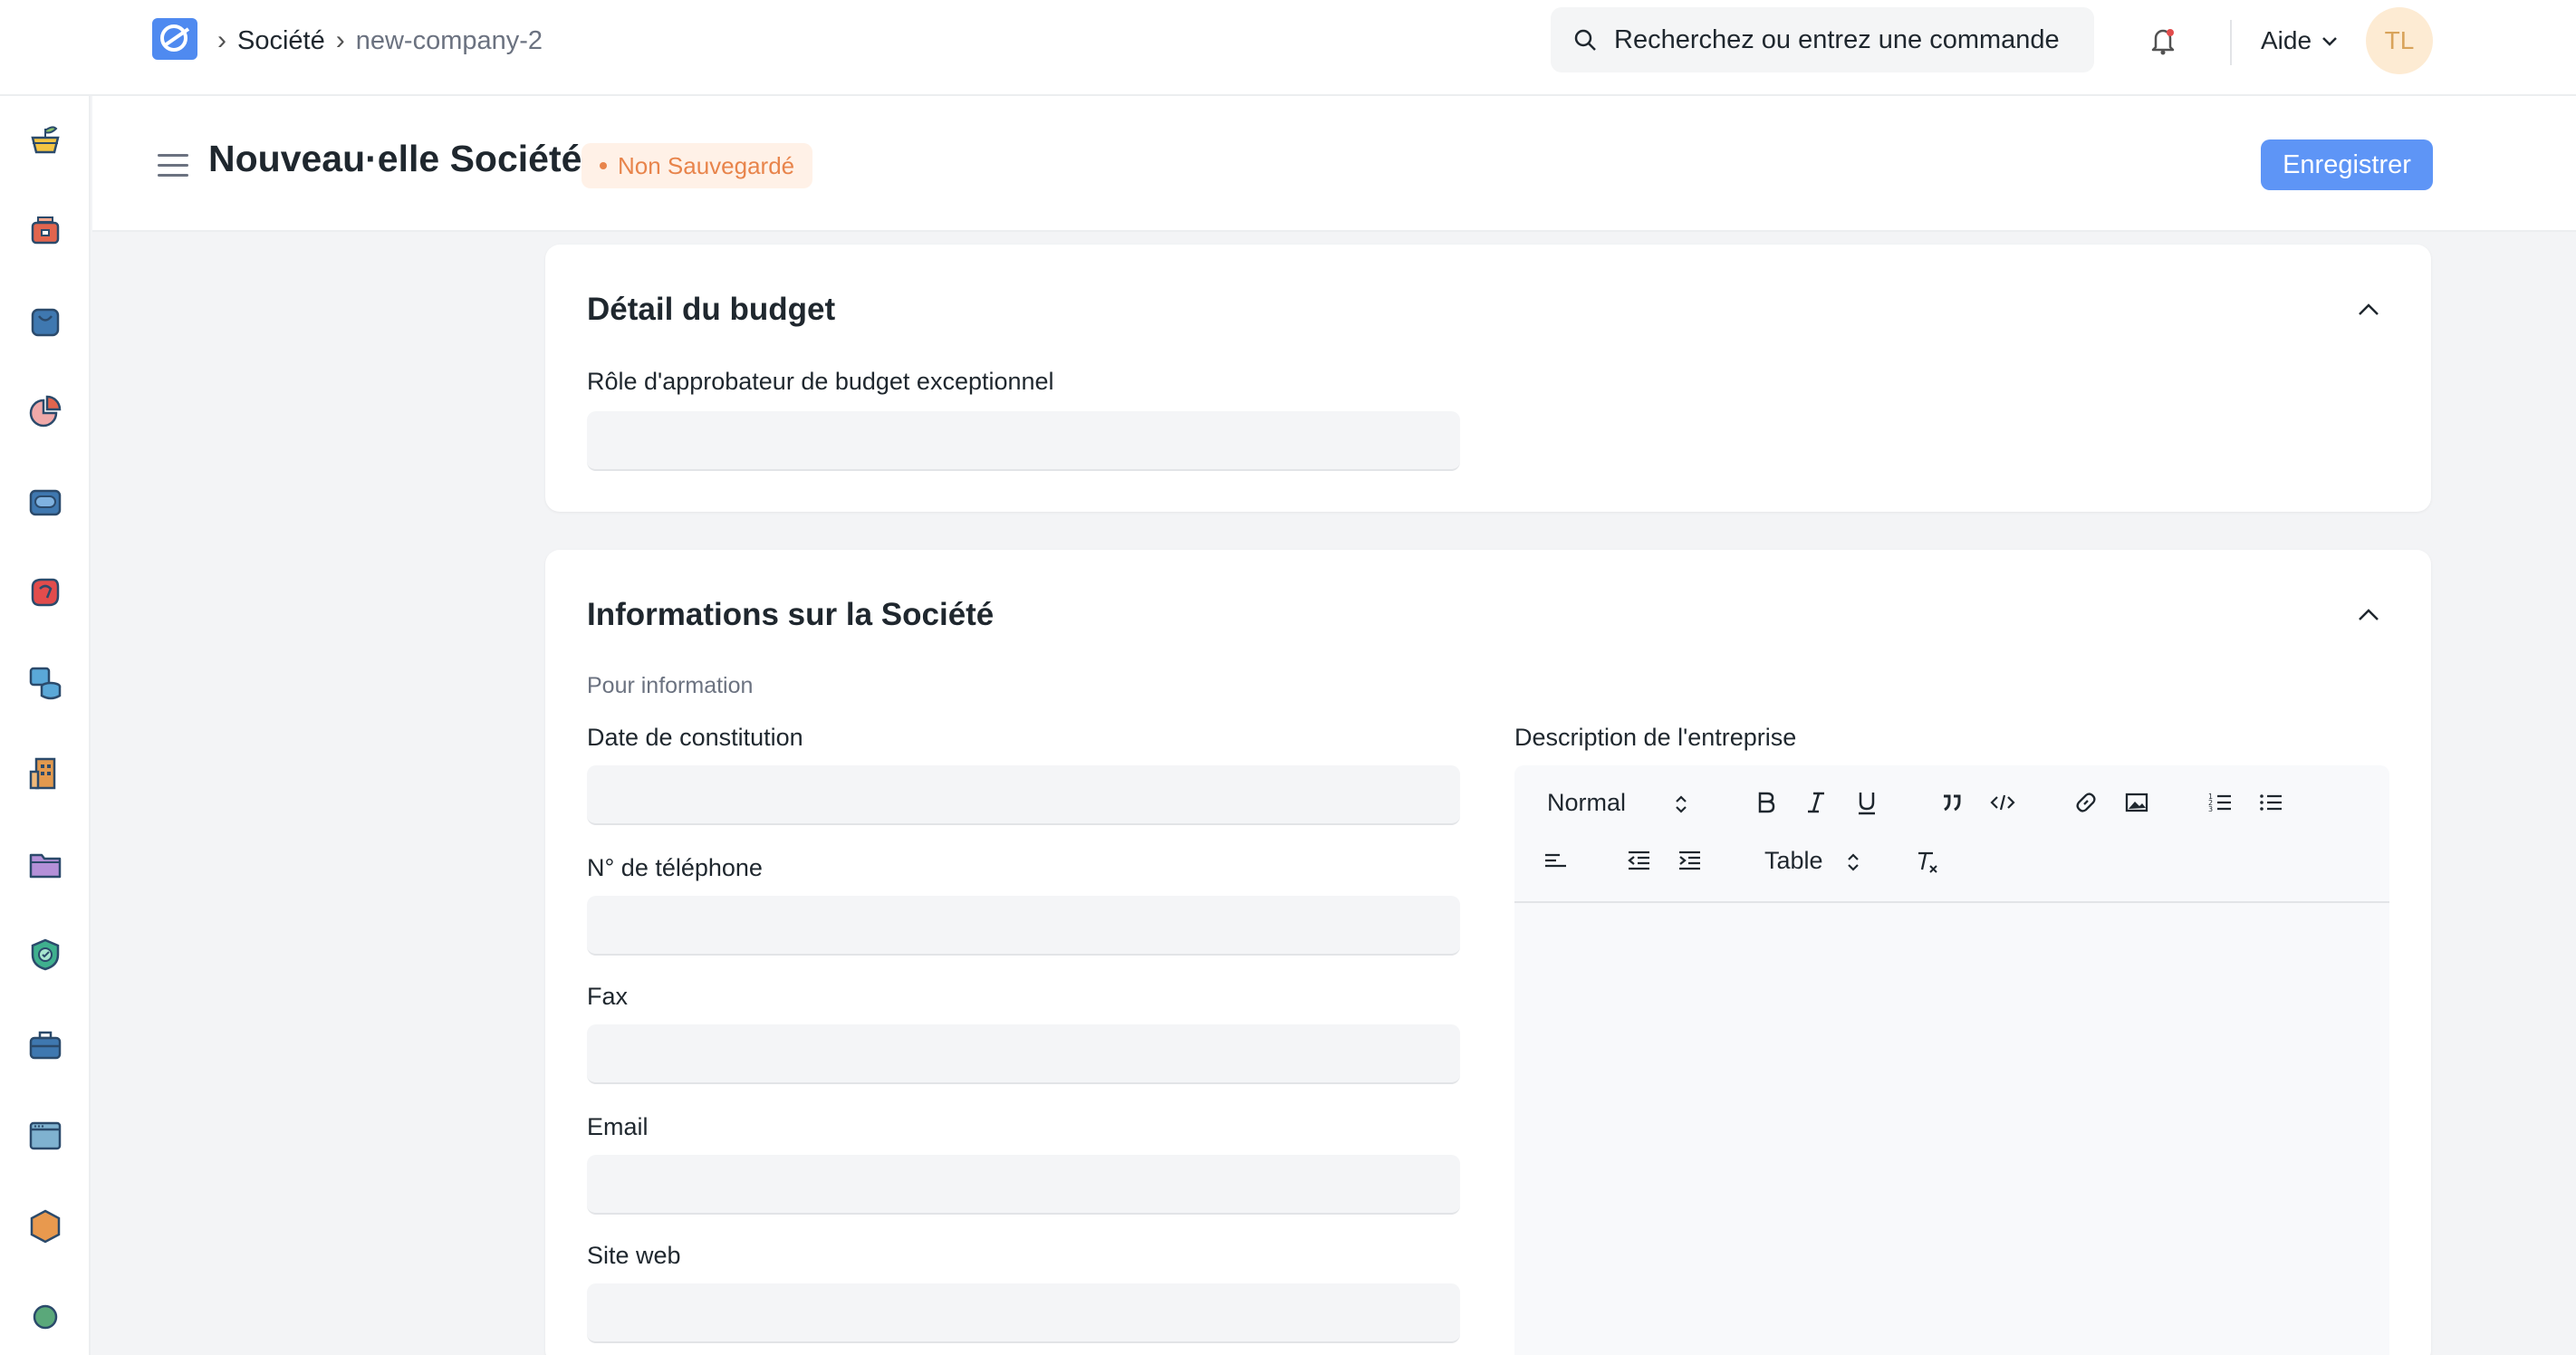  I want to click on budget-approver-role-field, so click(1023, 441).